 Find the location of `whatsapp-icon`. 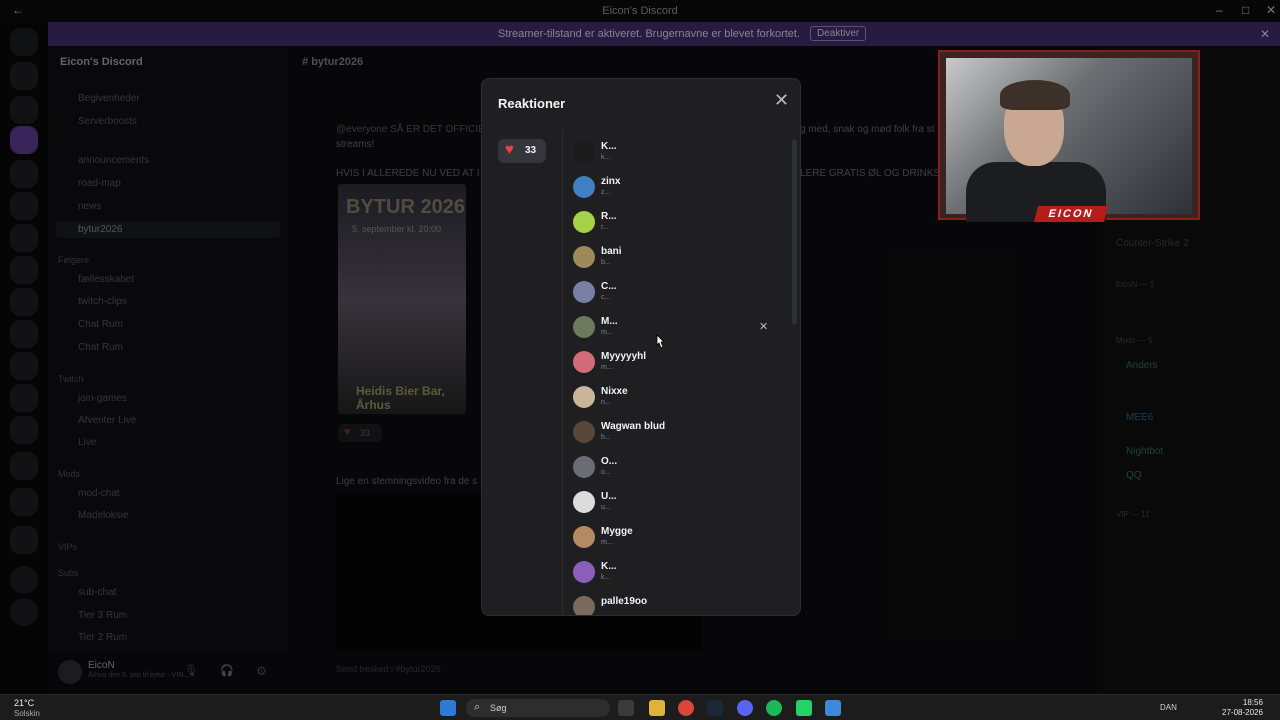

whatsapp-icon is located at coordinates (804, 708).